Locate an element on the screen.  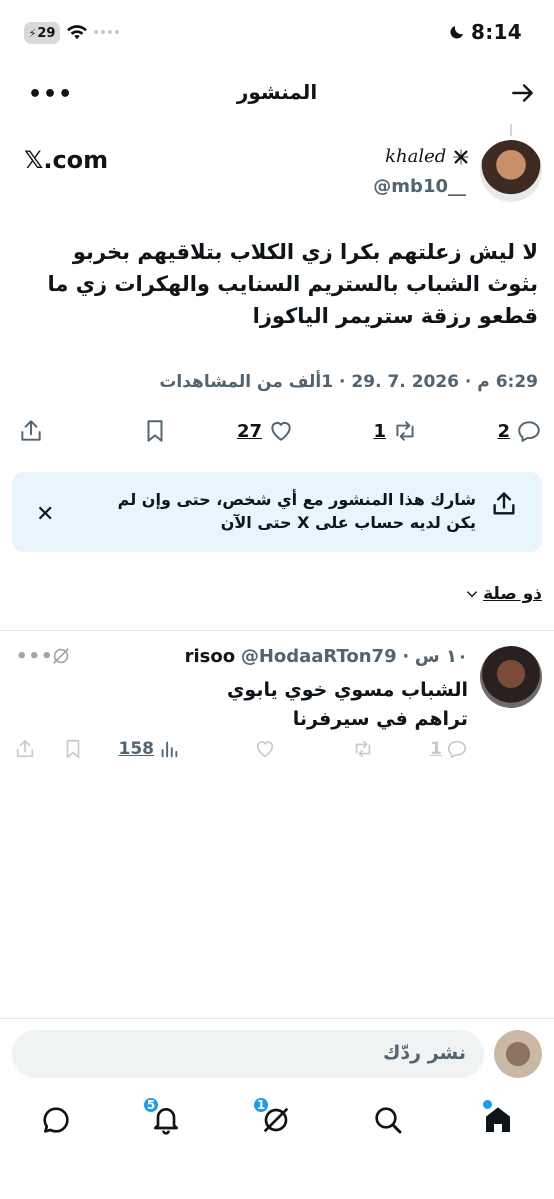
home-icon is located at coordinates (498, 1118).